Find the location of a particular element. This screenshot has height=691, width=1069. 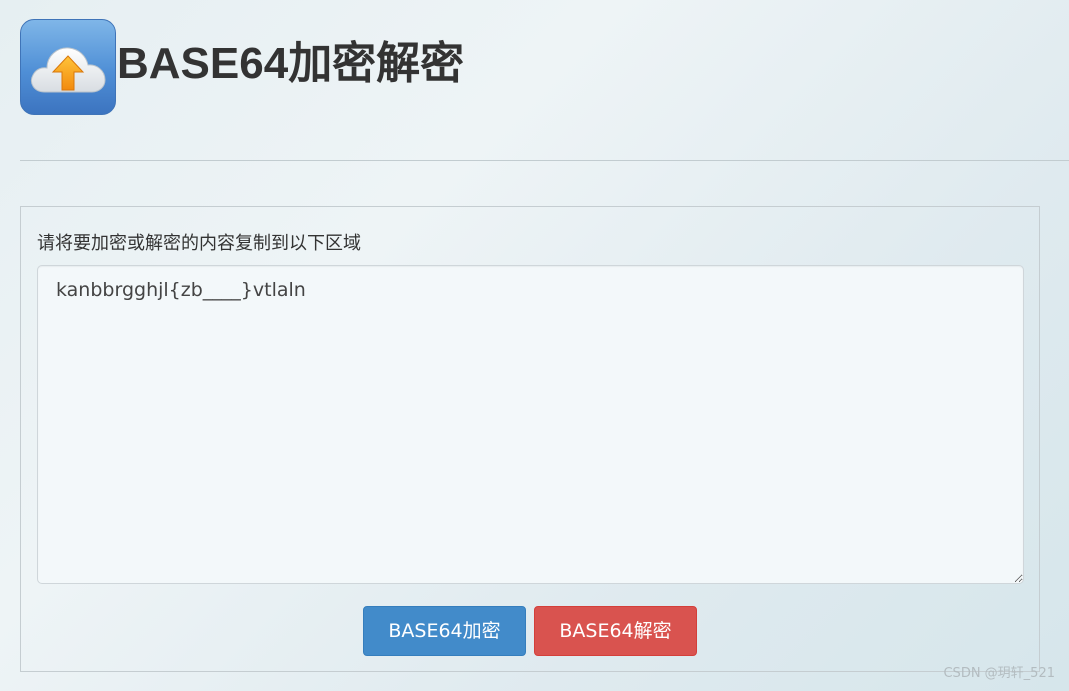

app-logo is located at coordinates (68, 67).